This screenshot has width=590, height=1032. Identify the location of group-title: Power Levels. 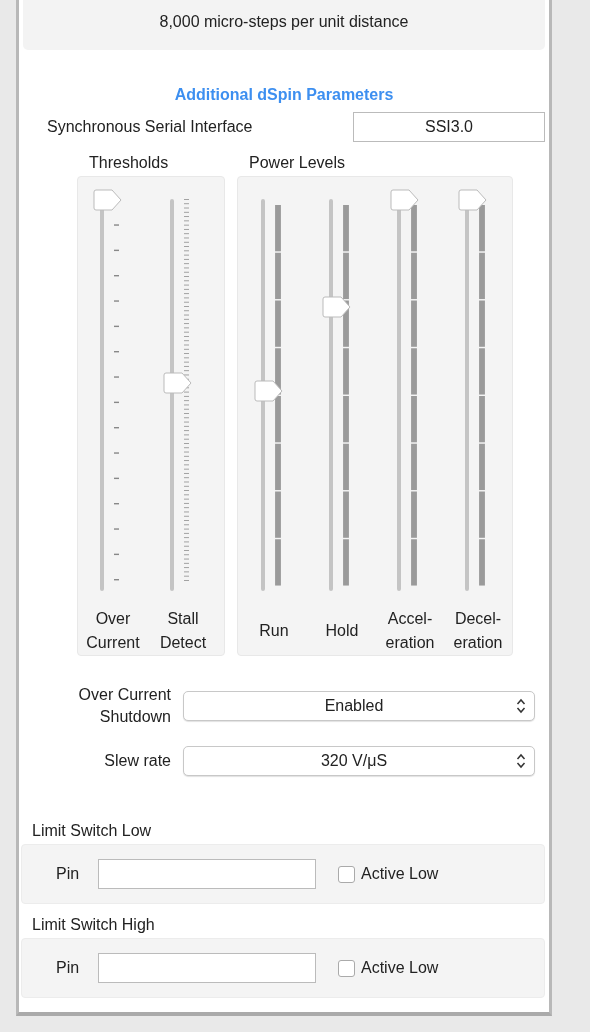
(297, 163).